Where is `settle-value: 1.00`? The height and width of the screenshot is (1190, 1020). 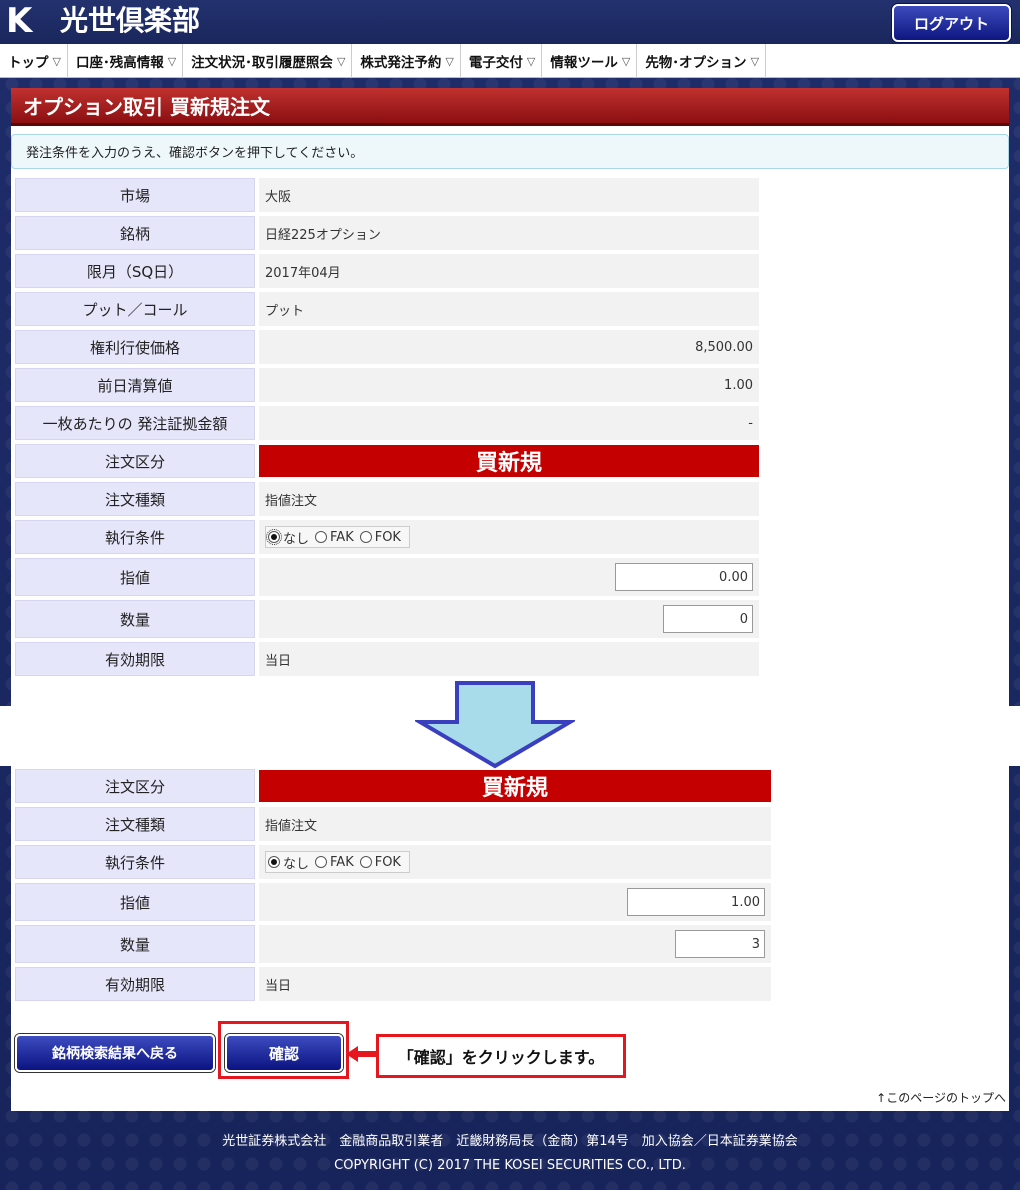
settle-value: 1.00 is located at coordinates (509, 385).